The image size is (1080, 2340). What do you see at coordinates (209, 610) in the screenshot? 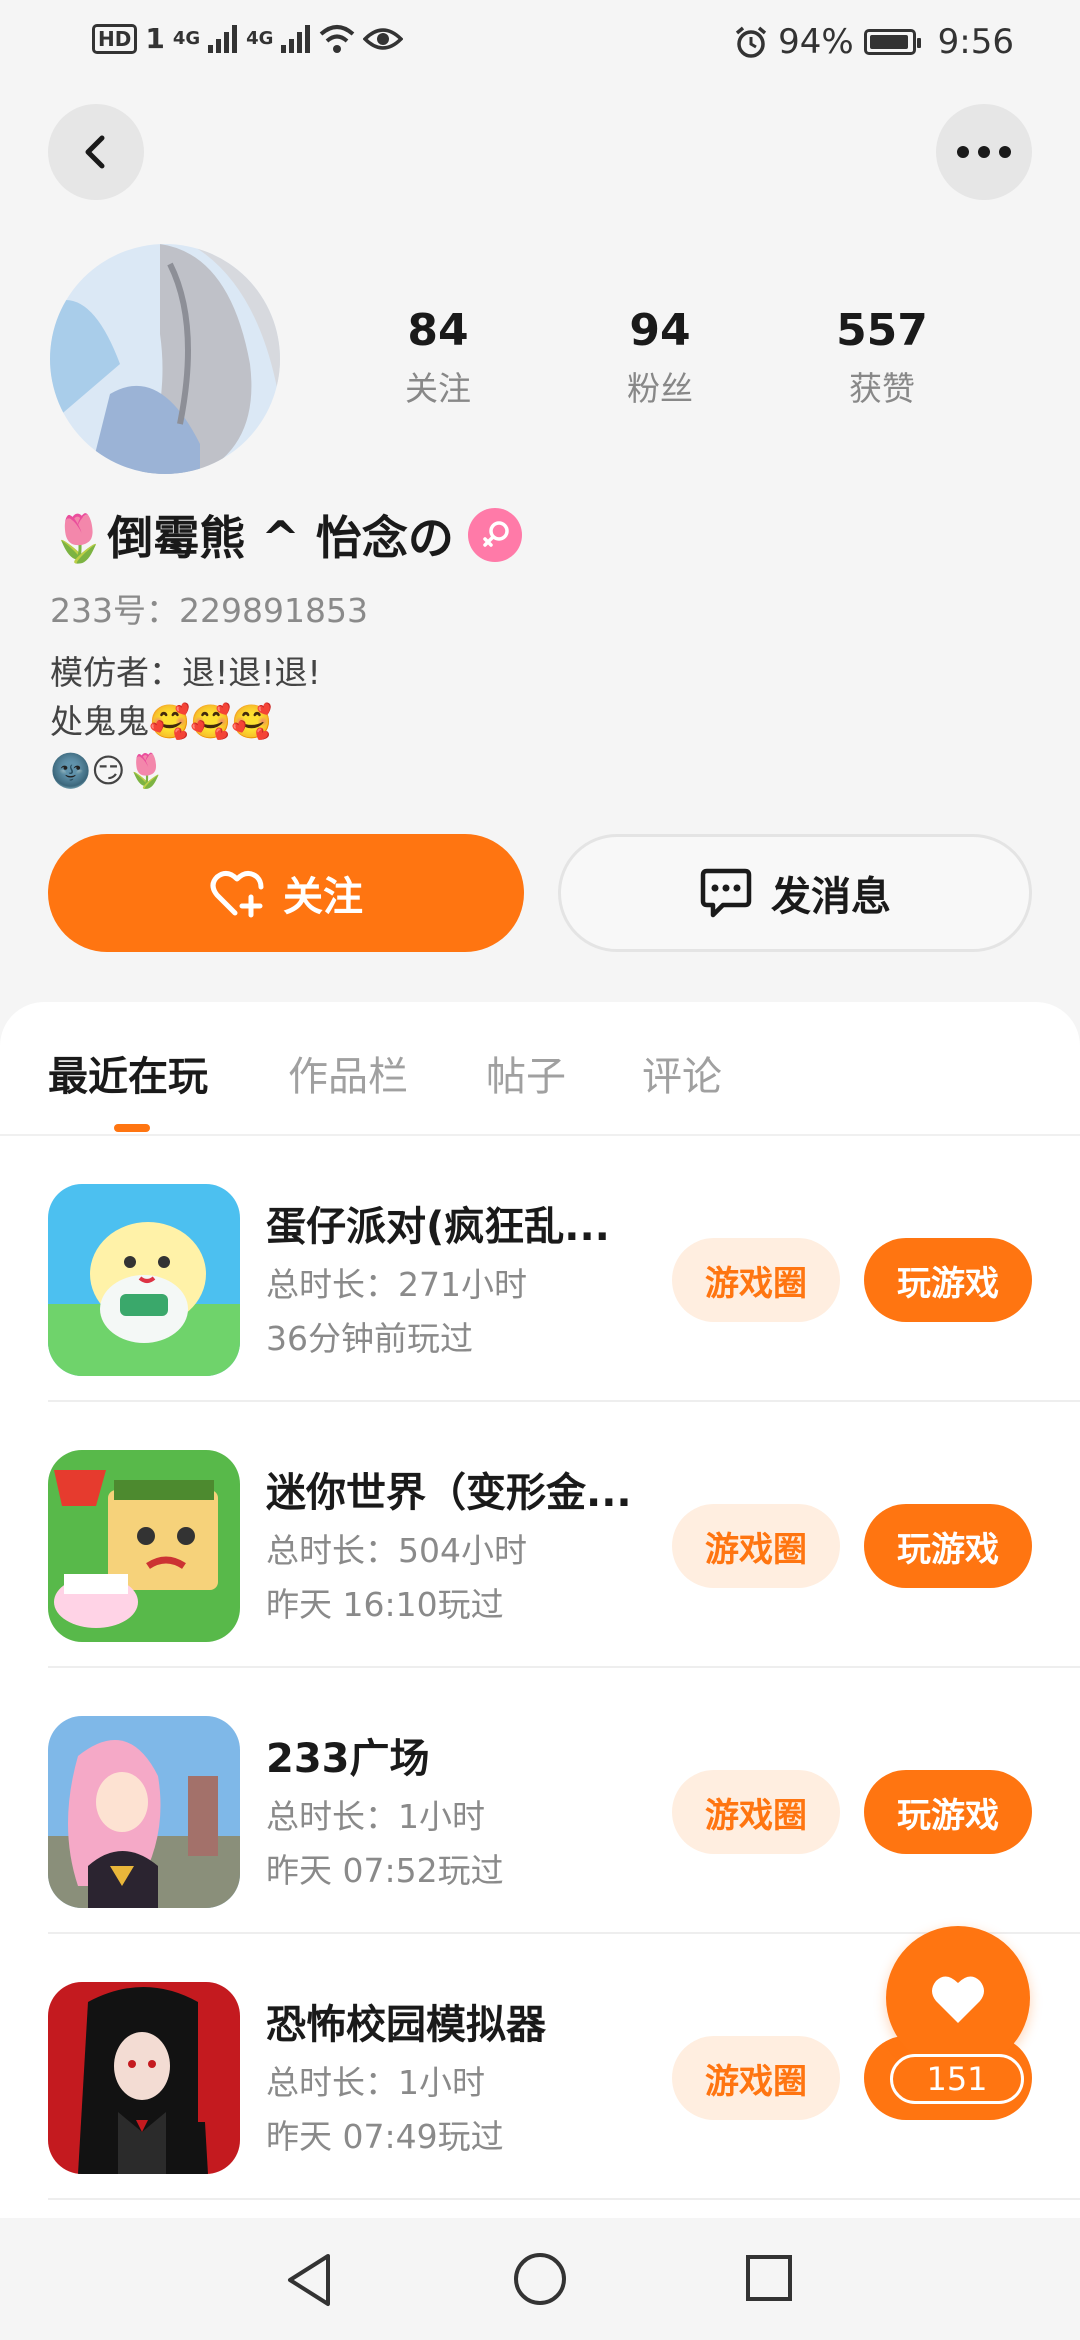
I see `user-id: 233号：229891853` at bounding box center [209, 610].